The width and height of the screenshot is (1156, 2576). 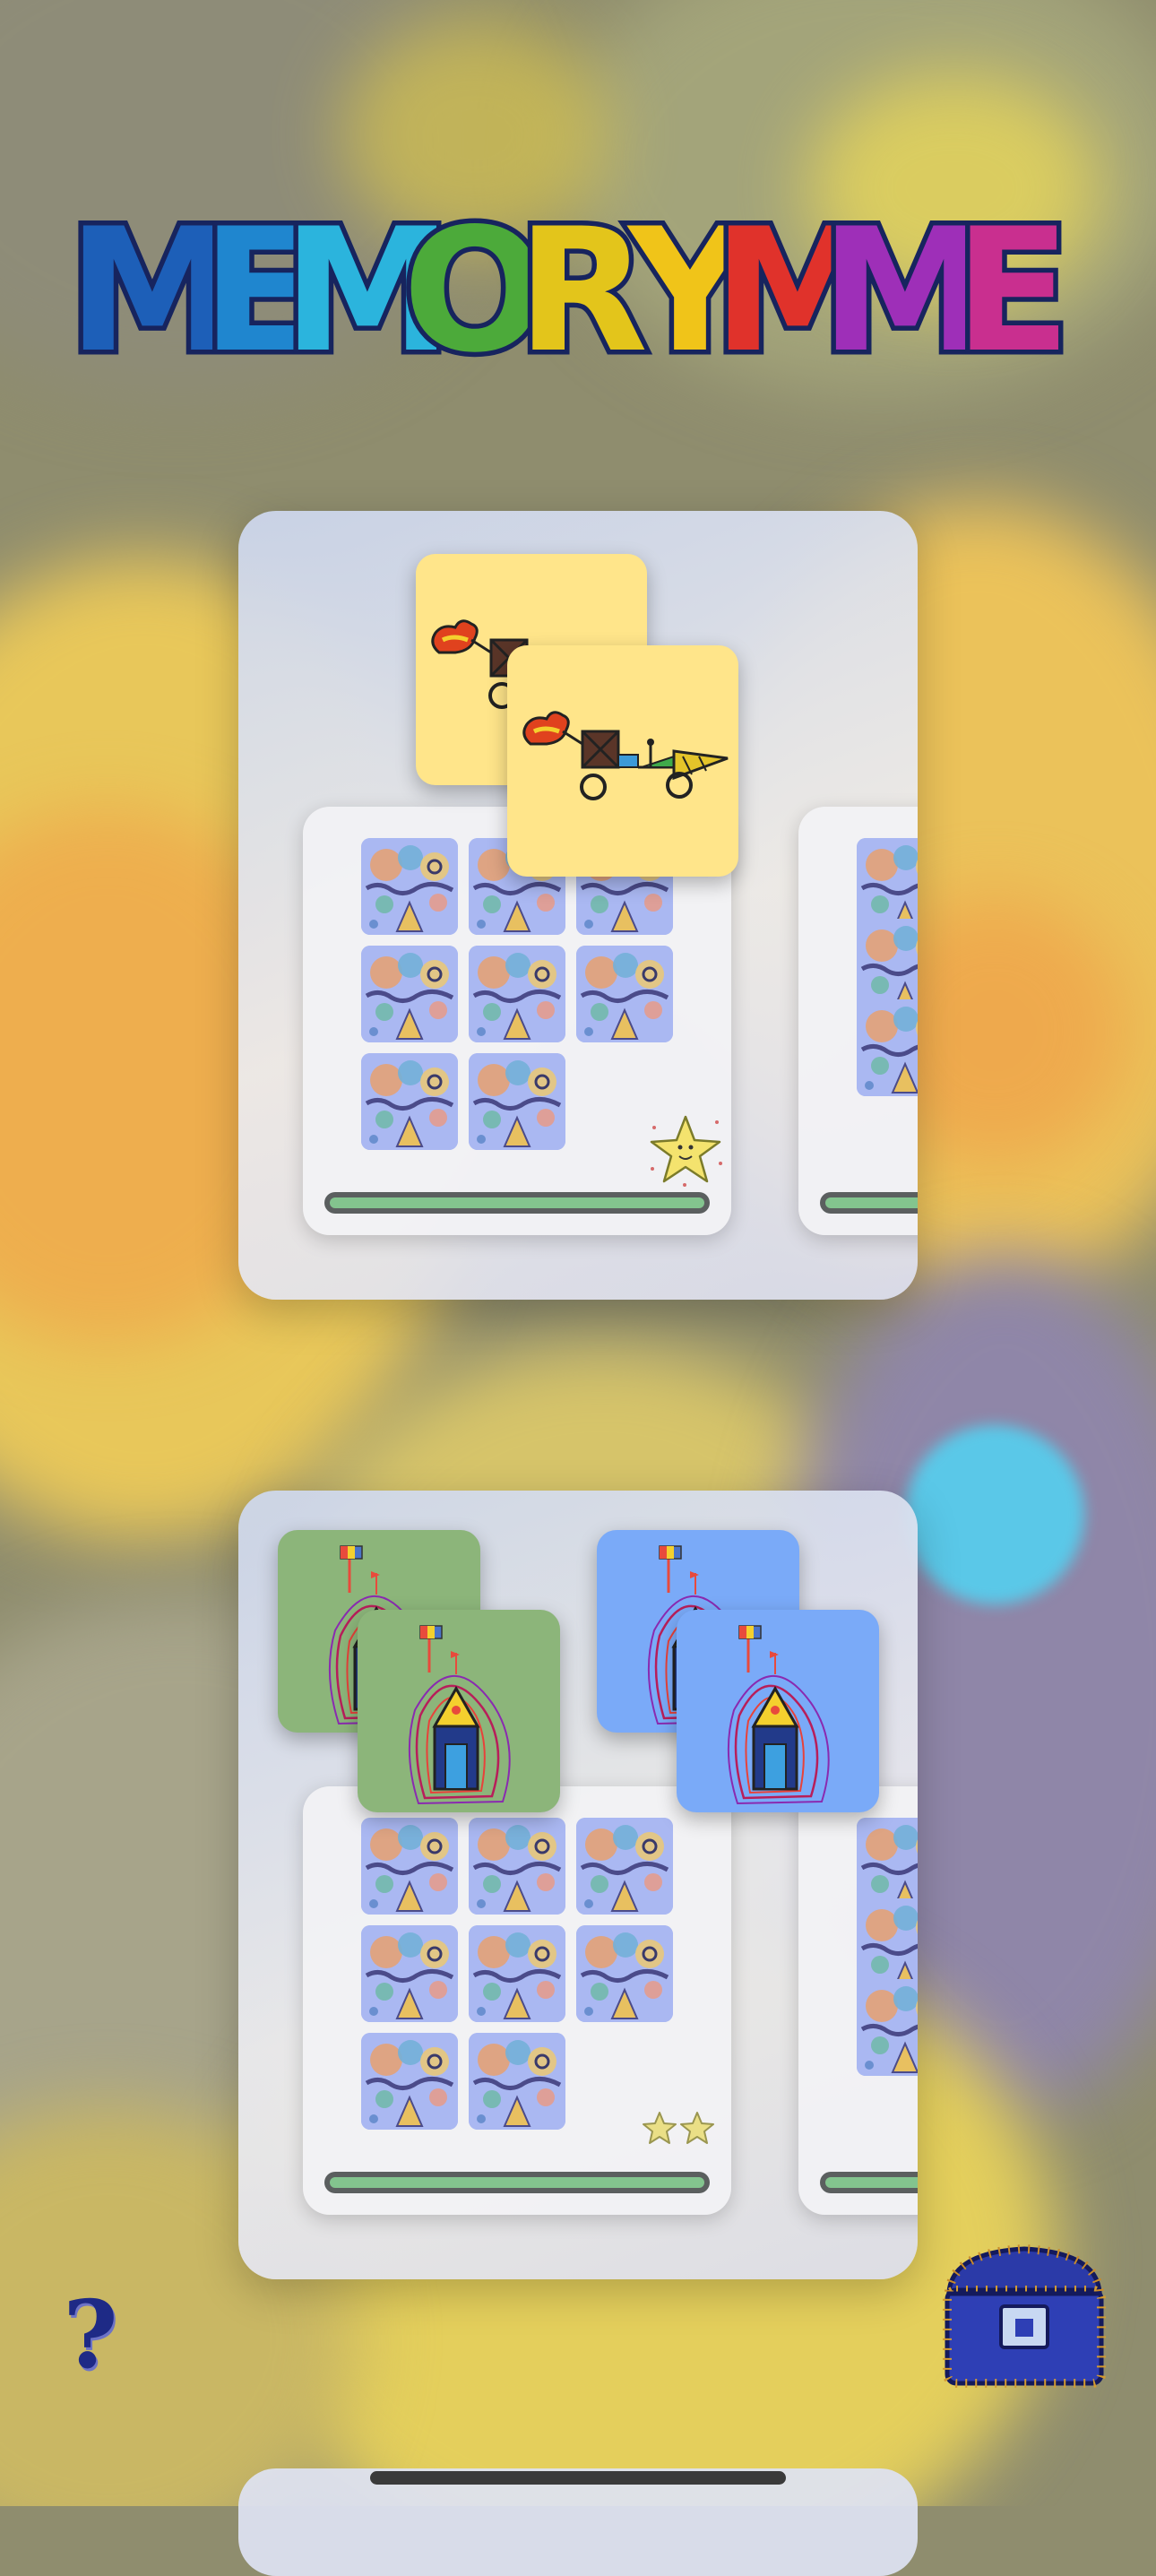 I want to click on star-icon, so click(x=686, y=1151).